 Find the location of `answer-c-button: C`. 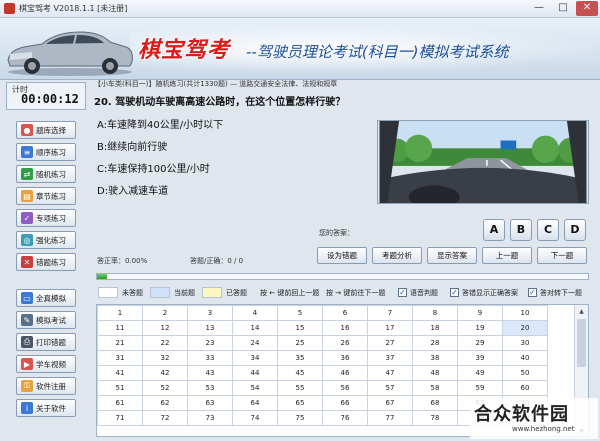

answer-c-button: C is located at coordinates (548, 230).